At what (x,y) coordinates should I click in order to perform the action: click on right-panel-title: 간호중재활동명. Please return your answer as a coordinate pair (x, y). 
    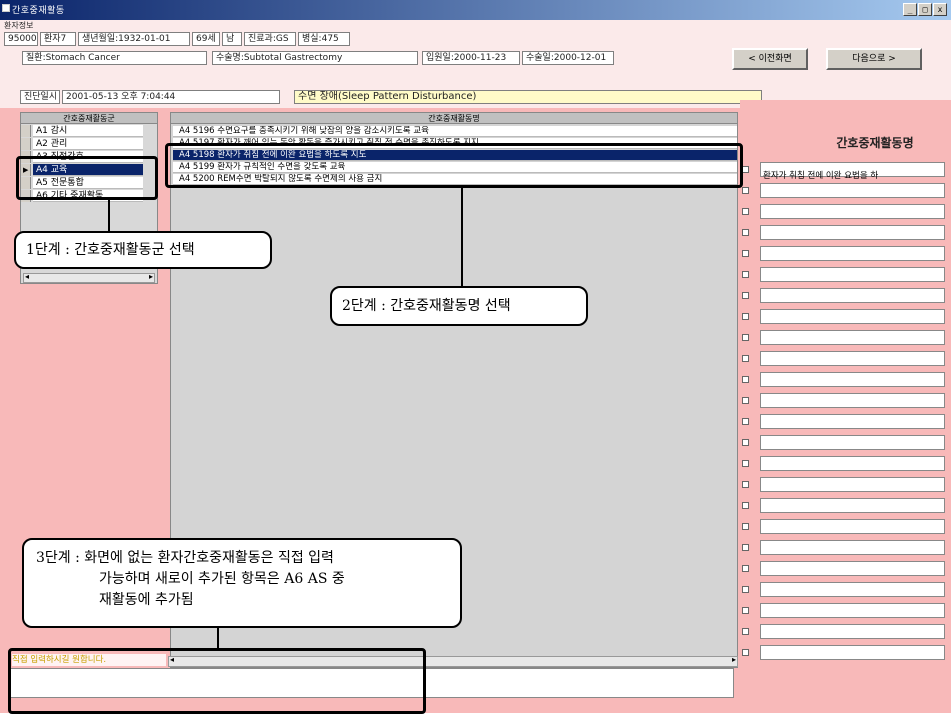
    Looking at the image, I should click on (875, 143).